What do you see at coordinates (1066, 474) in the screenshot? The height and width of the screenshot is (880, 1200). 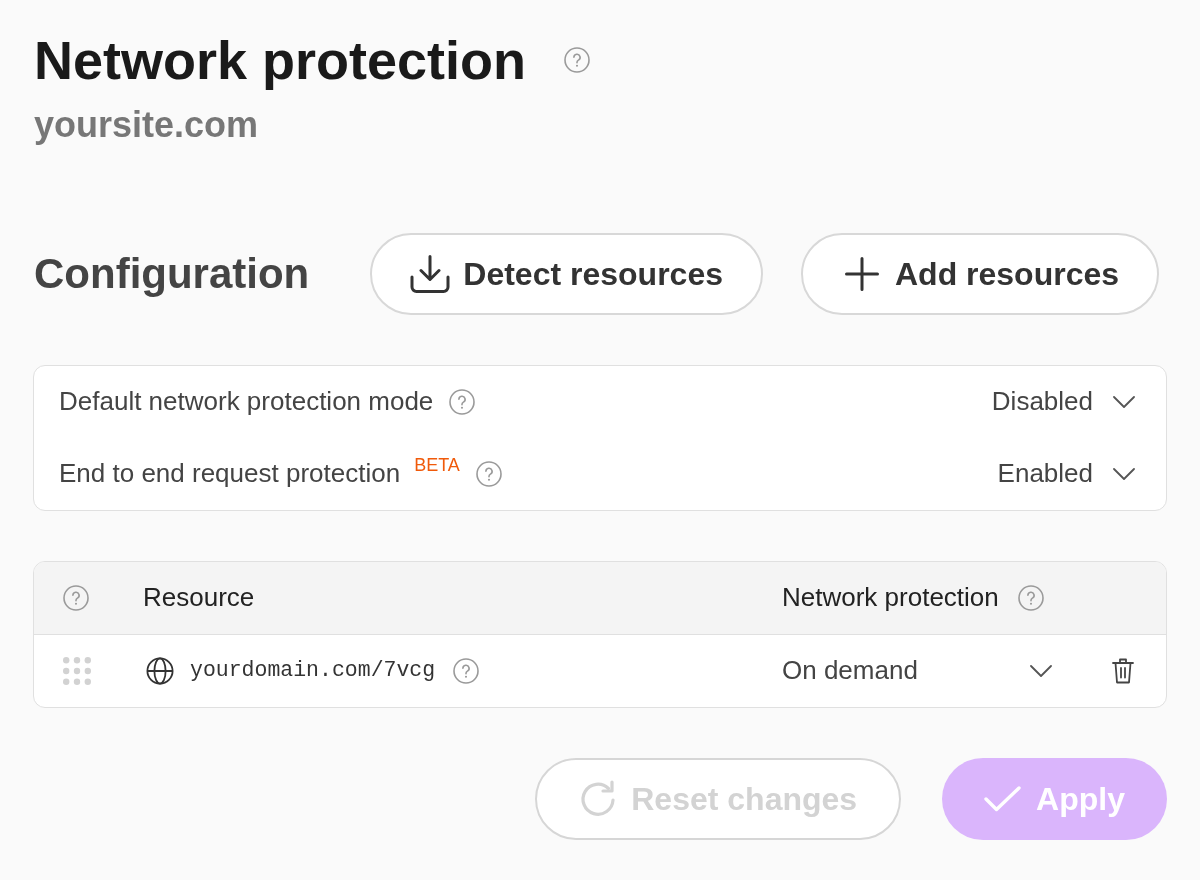 I see `setting-dropdown: Enabled` at bounding box center [1066, 474].